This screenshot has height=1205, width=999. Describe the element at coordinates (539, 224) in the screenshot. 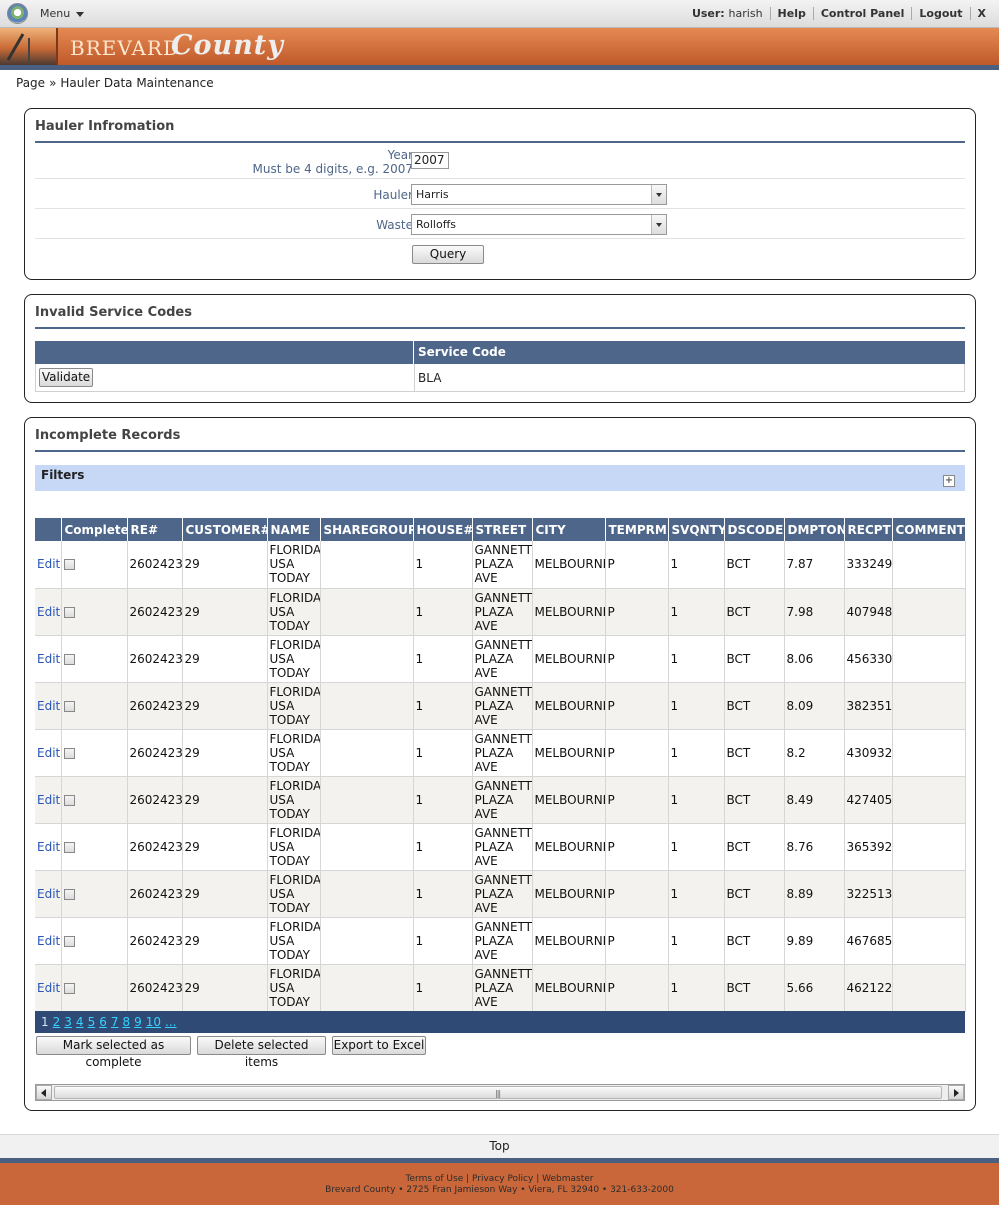

I see `waste-select: Rolloffs` at that location.